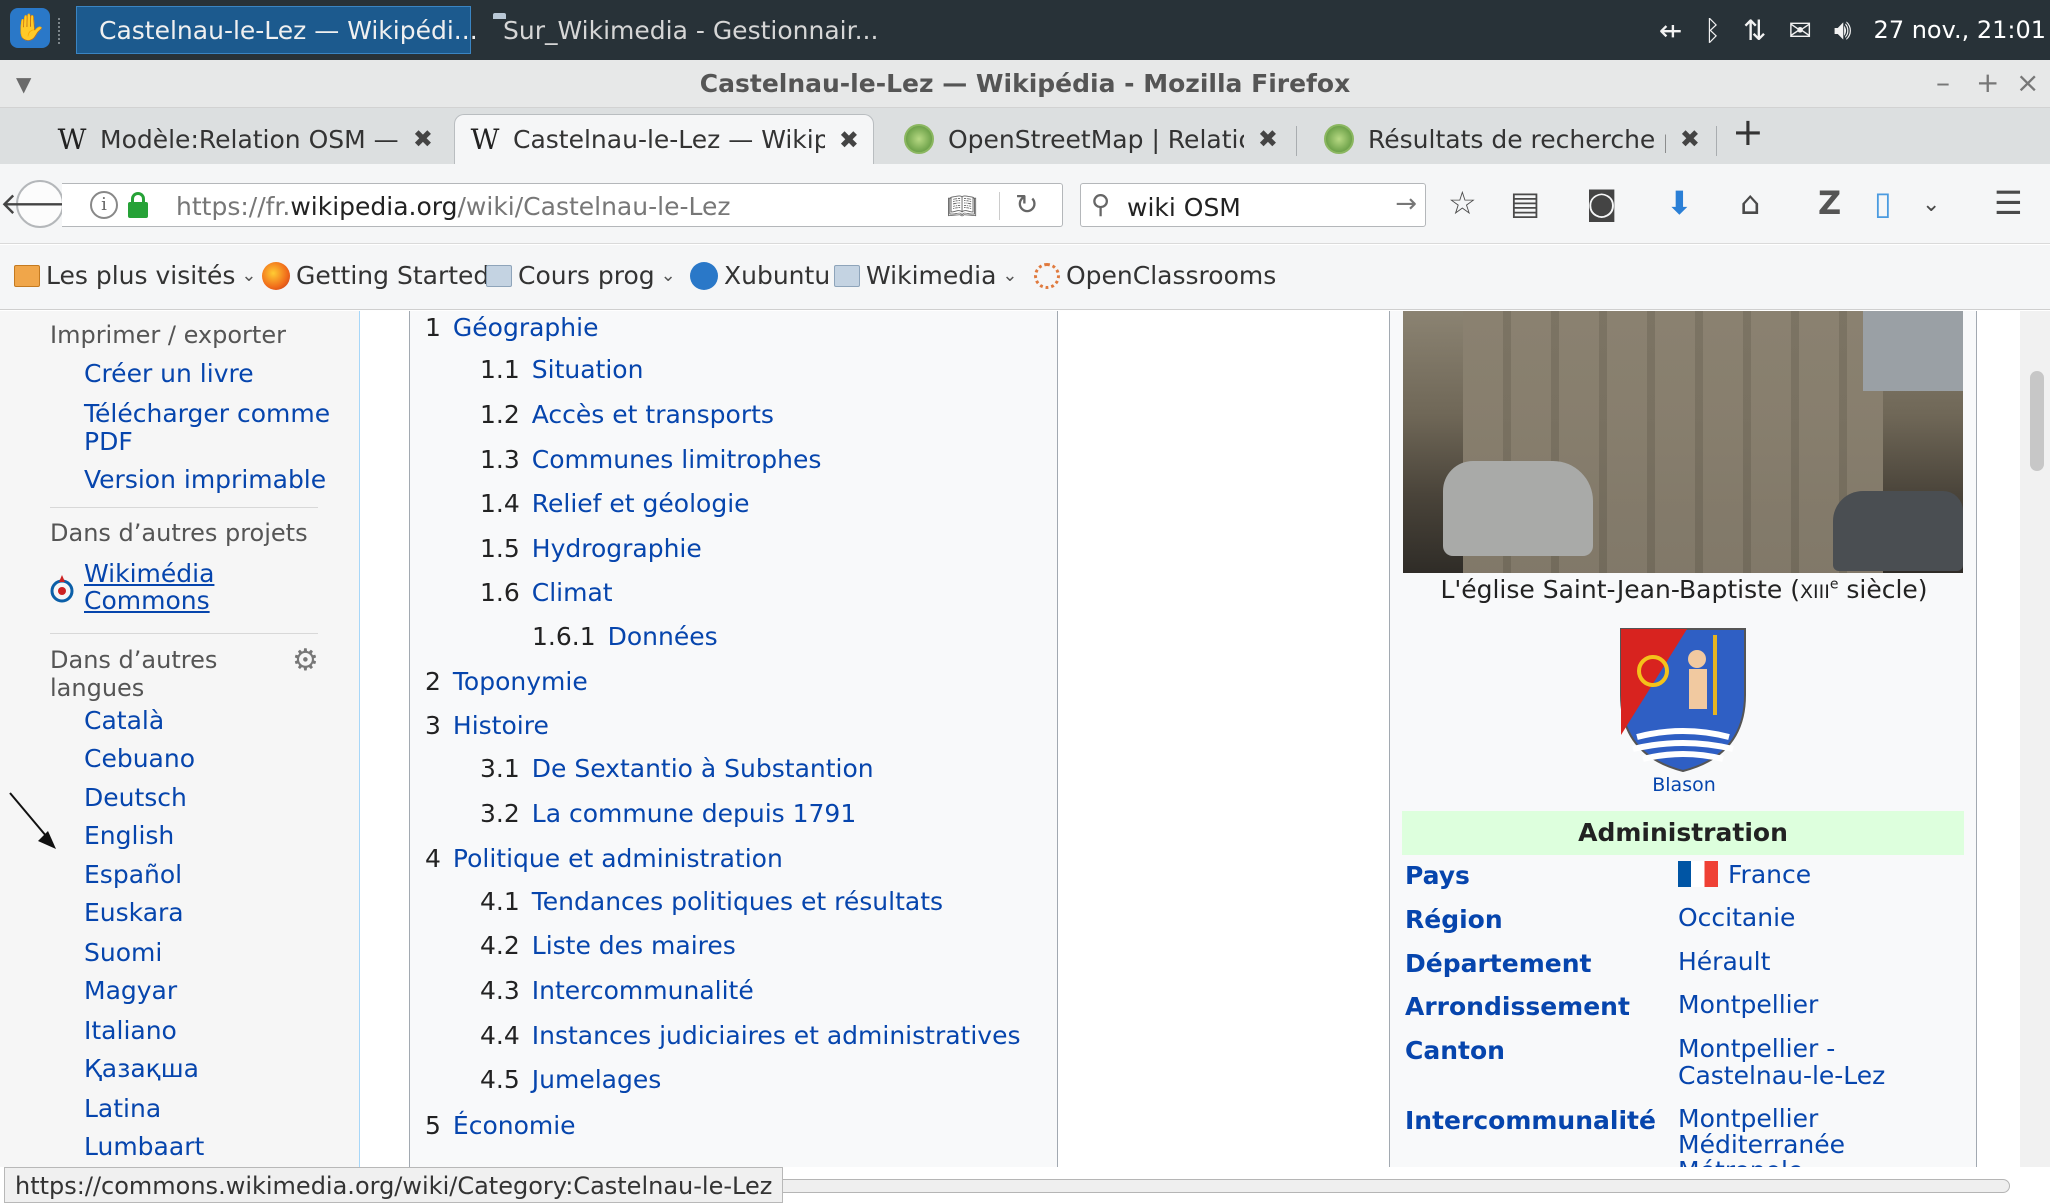  What do you see at coordinates (1799, 30) in the screenshot?
I see `mail-icon: ✉` at bounding box center [1799, 30].